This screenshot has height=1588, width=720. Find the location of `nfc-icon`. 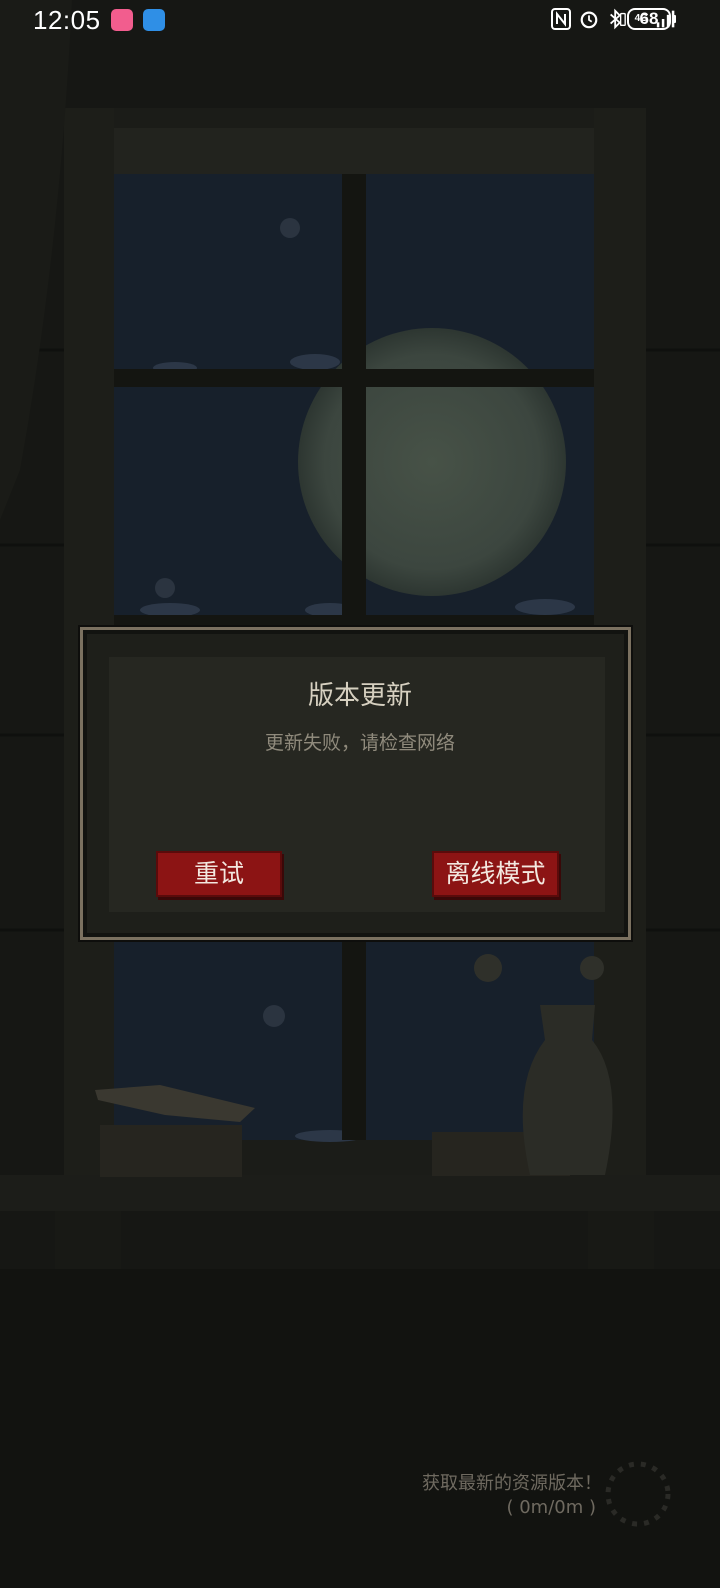

nfc-icon is located at coordinates (560, 19).